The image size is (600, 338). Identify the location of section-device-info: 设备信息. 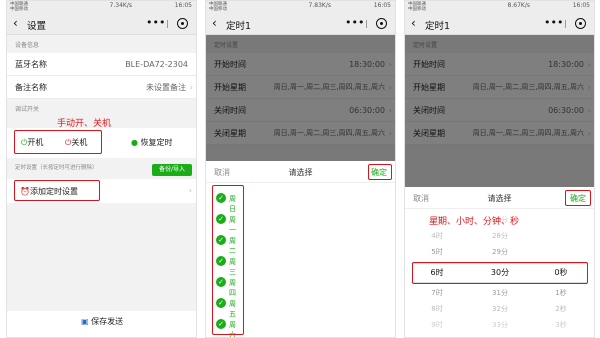
(27, 45).